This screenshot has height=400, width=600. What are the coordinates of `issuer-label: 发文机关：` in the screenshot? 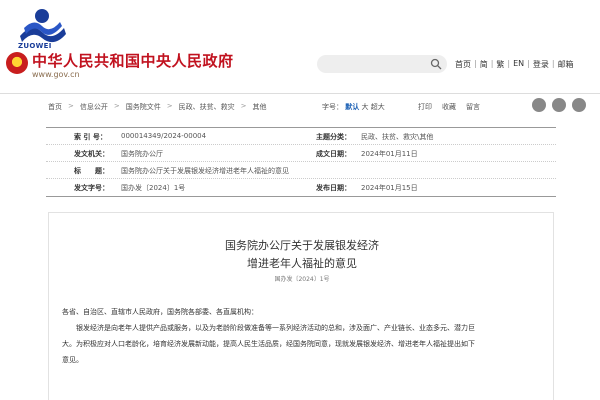 It's located at (91, 154).